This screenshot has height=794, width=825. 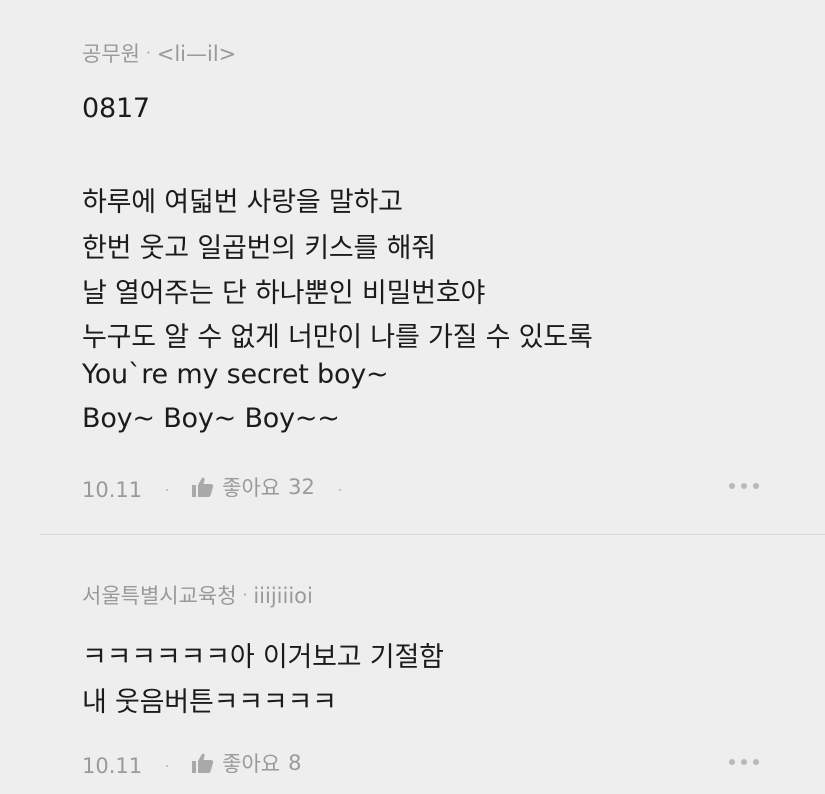 I want to click on comment-text-line: Boy~ Boy~ Boy~~, so click(x=211, y=418).